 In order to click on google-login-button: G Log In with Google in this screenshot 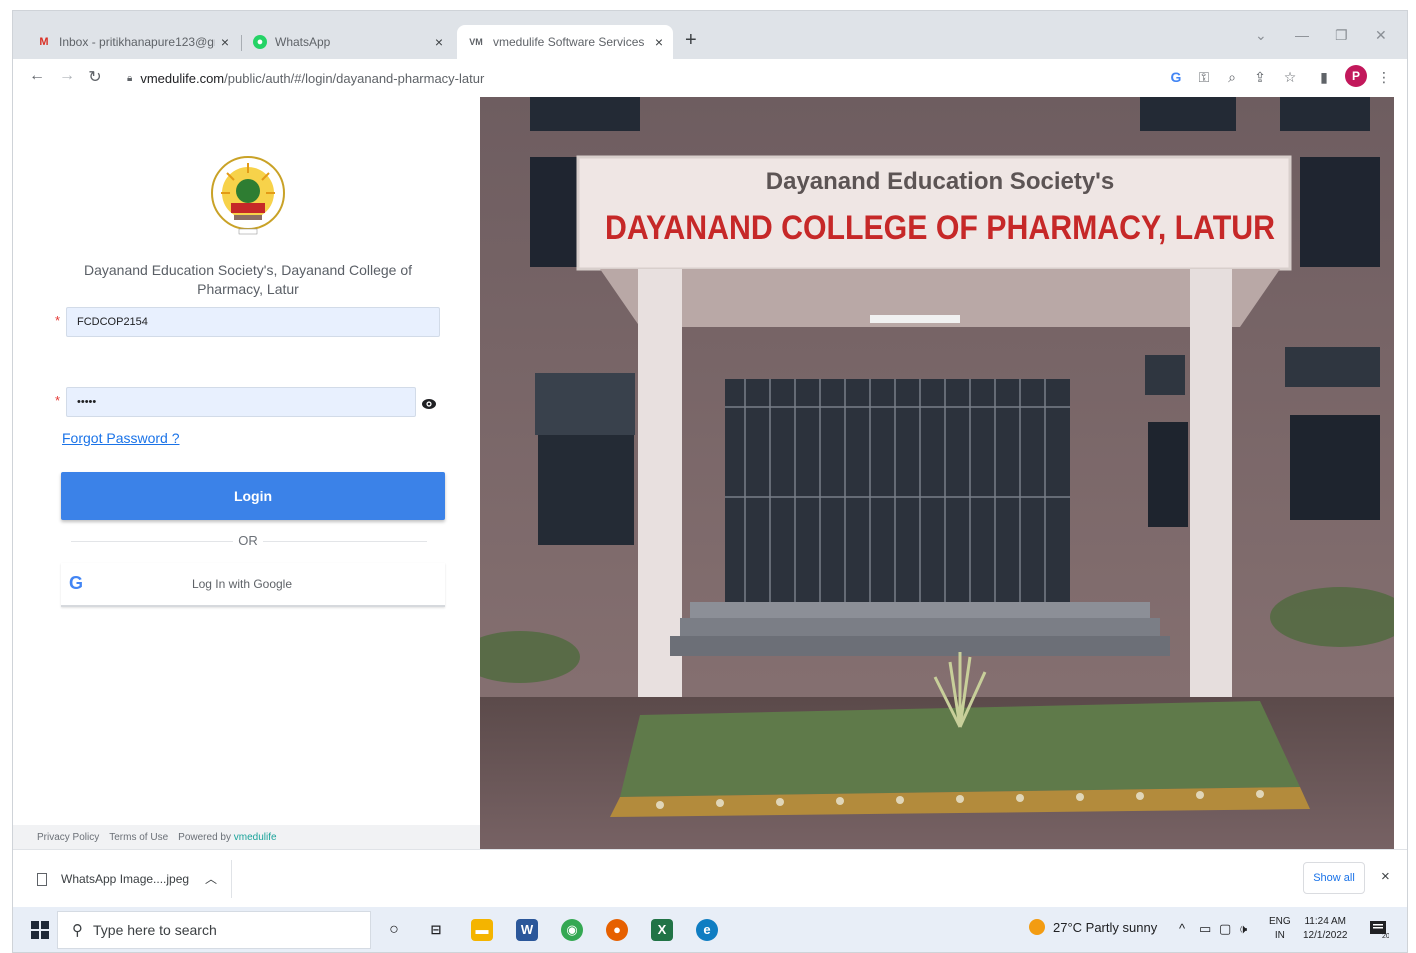, I will do `click(253, 585)`.